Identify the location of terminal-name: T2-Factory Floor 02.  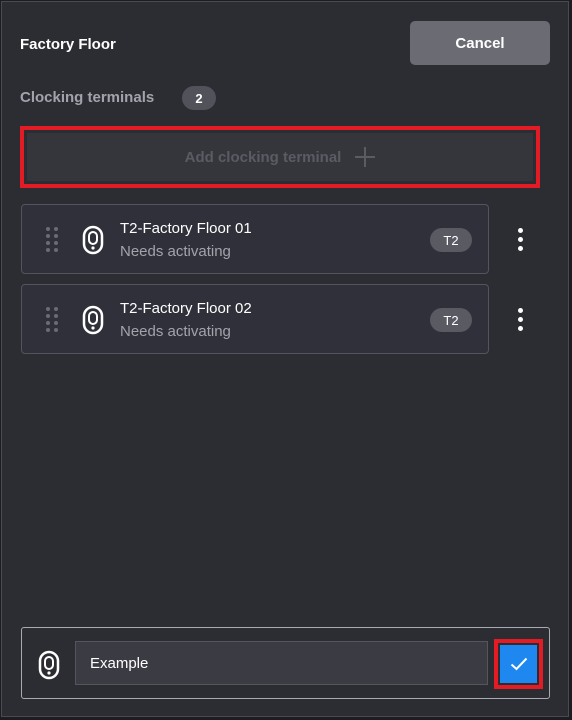
(186, 308).